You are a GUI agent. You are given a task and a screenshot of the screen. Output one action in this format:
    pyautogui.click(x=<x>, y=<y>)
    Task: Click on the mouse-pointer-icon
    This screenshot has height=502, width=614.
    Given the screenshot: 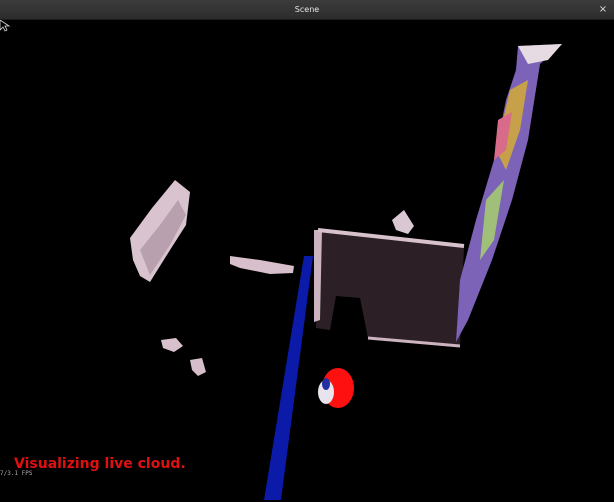 What is the action you would take?
    pyautogui.click(x=5, y=26)
    